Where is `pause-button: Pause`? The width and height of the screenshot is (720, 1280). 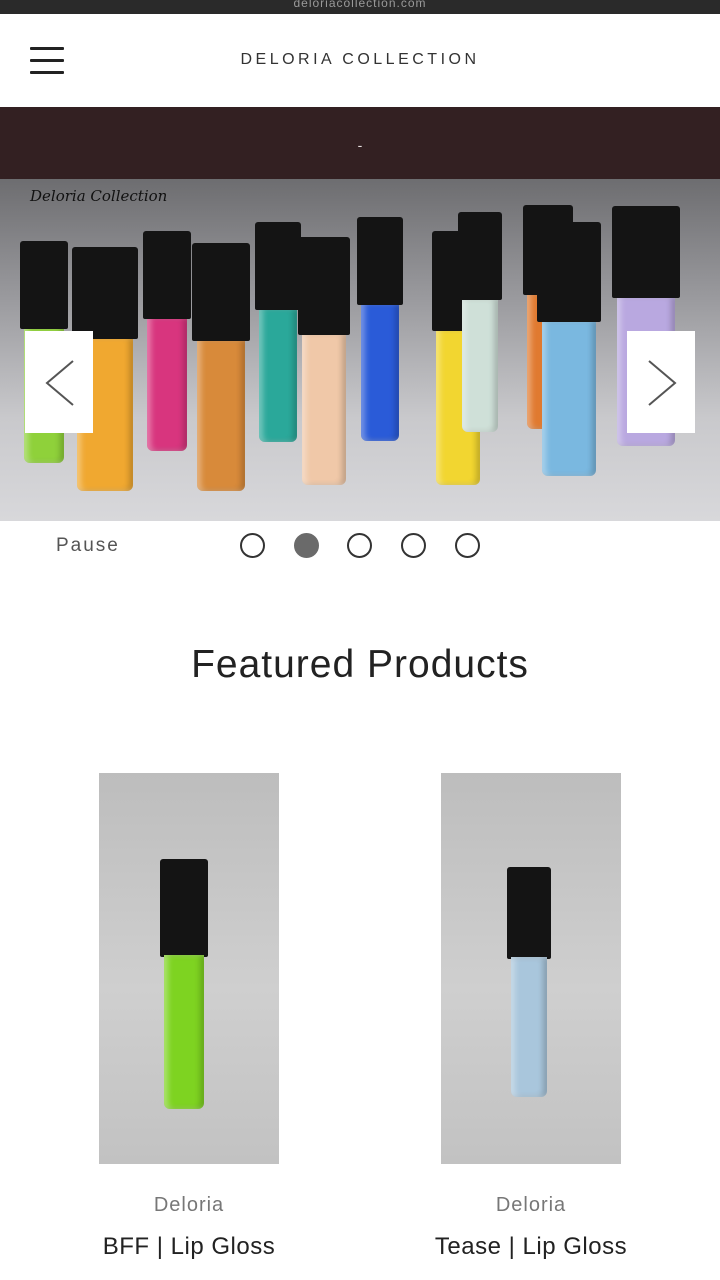 pause-button: Pause is located at coordinates (88, 546).